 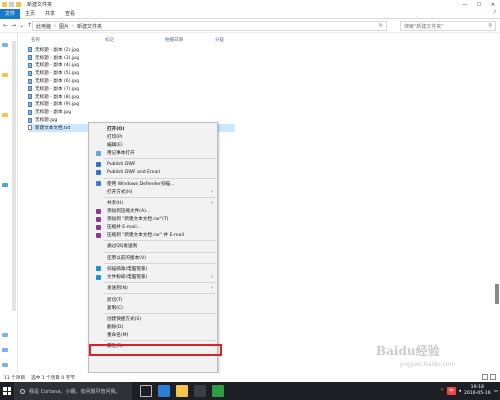 What do you see at coordinates (120, 192) in the screenshot?
I see `menu-item-label: 打开方式(H)` at bounding box center [120, 192].